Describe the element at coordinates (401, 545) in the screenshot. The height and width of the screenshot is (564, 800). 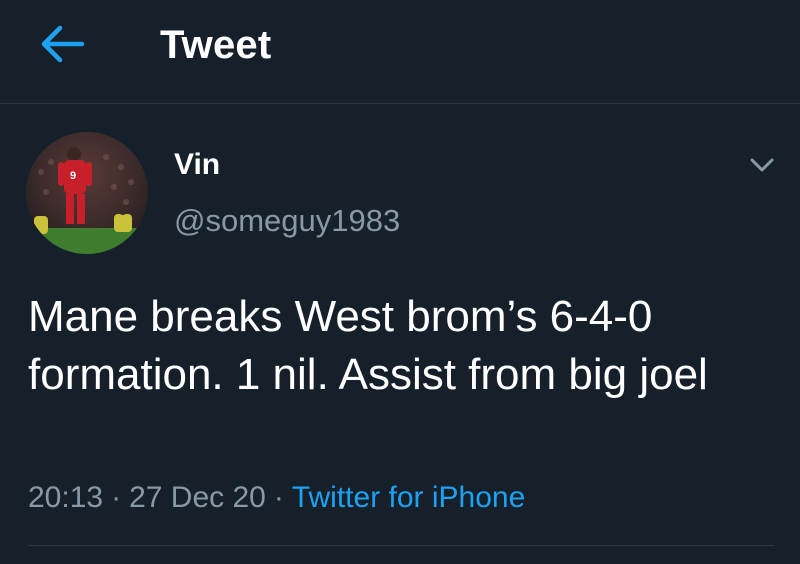
I see `divider` at that location.